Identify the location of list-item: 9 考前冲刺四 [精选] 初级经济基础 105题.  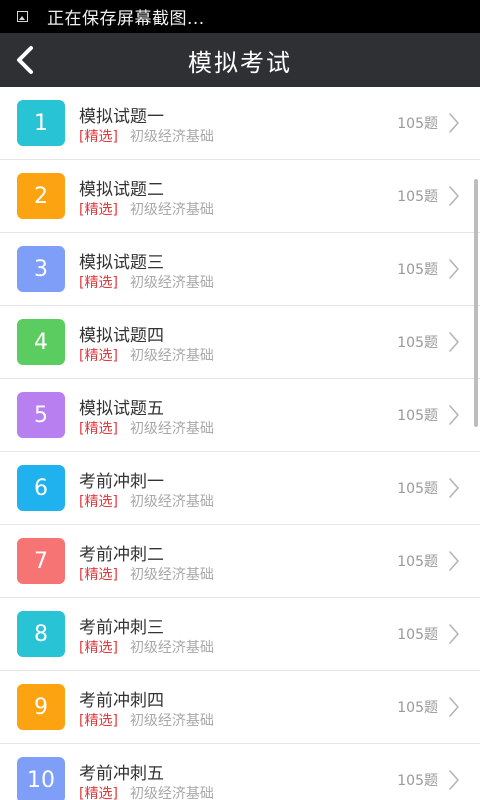
(240, 707).